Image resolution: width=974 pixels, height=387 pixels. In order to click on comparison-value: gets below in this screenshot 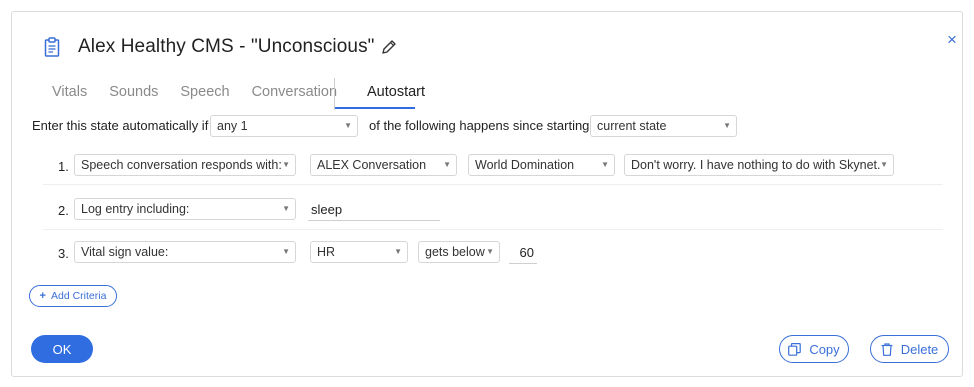, I will do `click(455, 252)`.